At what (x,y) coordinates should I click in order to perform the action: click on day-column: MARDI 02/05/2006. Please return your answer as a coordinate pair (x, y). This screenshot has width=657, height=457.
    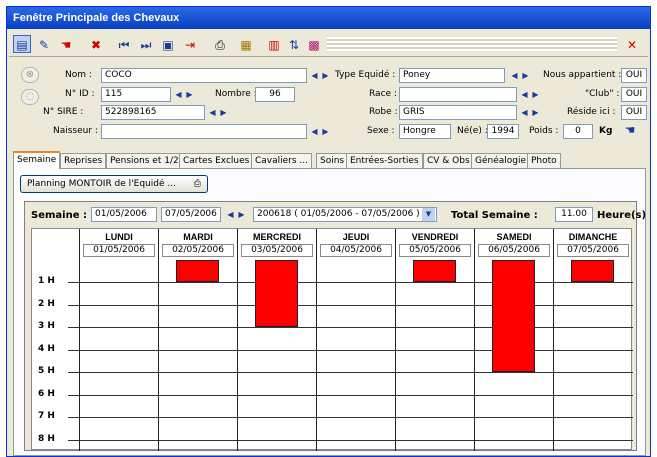
    Looking at the image, I should click on (197, 340).